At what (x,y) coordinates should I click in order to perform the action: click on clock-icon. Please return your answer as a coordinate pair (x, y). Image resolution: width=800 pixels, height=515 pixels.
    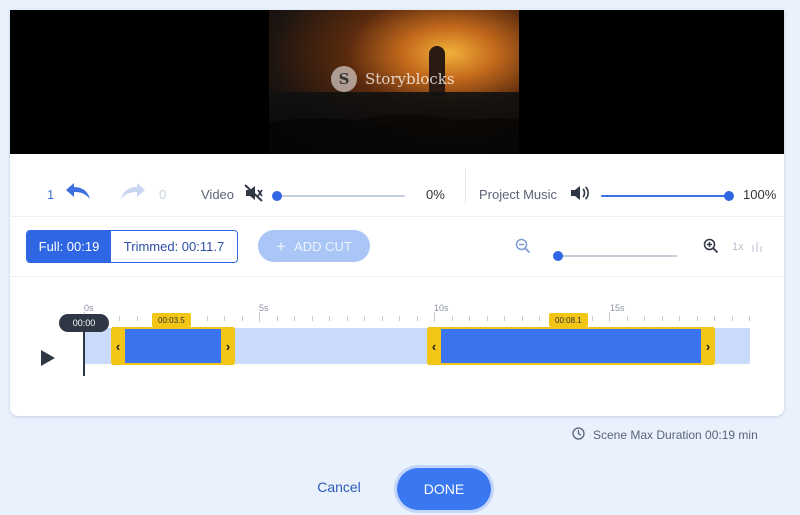
    Looking at the image, I should click on (578, 435).